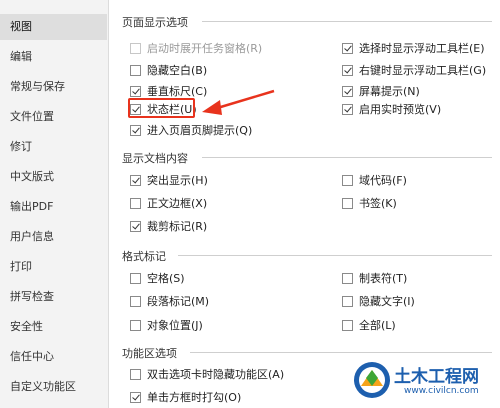  I want to click on civil-engineering-logo-icon, so click(372, 380).